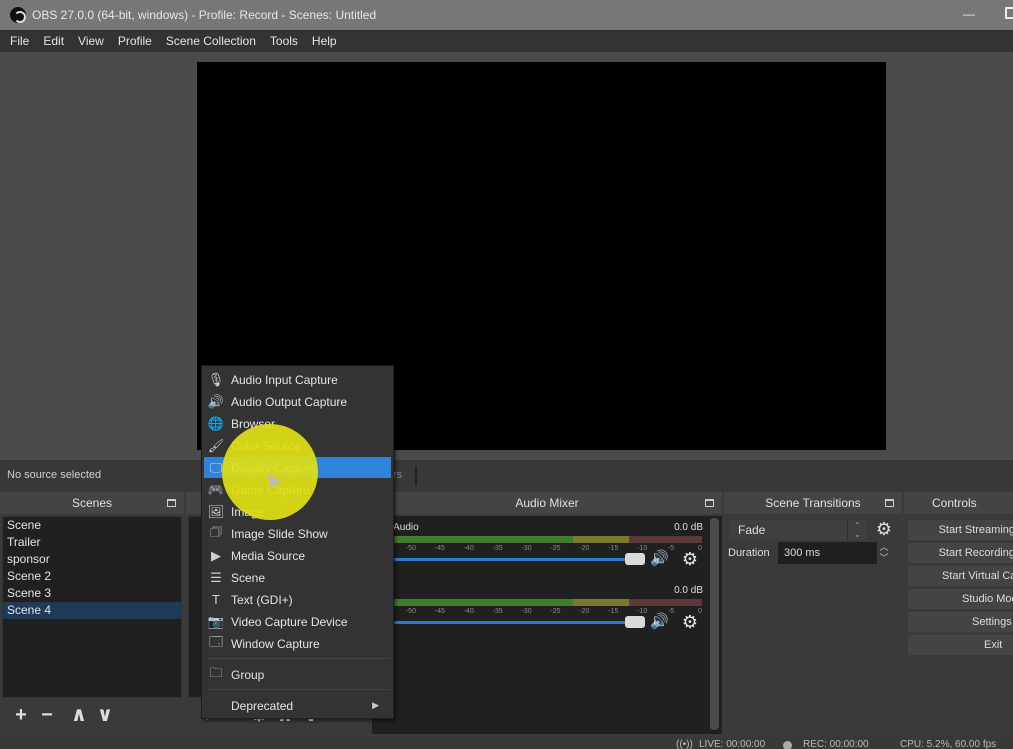 The height and width of the screenshot is (749, 1013). Describe the element at coordinates (92, 576) in the screenshot. I see `scene-item: Scene 2` at that location.